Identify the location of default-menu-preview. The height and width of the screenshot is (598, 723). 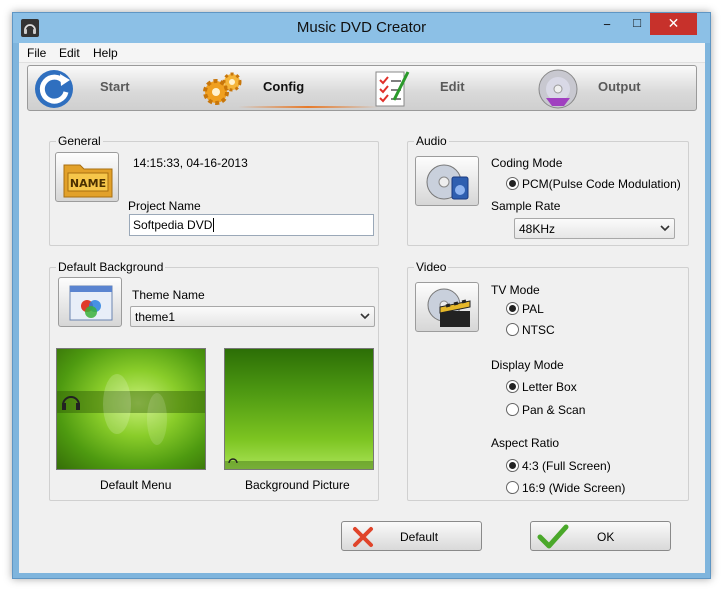
(131, 409).